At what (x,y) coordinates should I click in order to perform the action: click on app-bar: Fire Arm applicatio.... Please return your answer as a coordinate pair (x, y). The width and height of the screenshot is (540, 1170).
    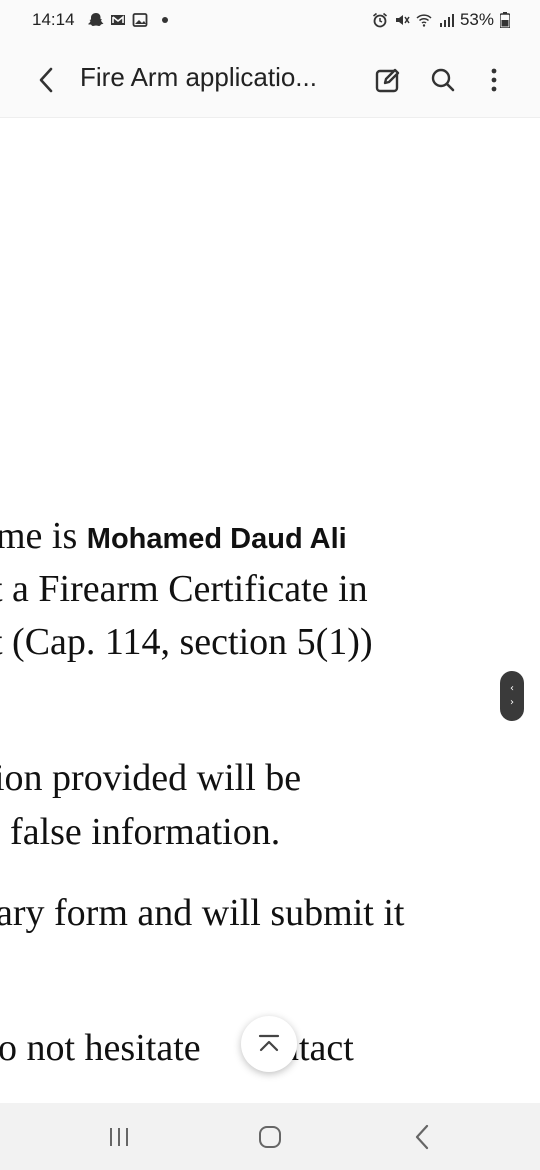
    Looking at the image, I should click on (270, 80).